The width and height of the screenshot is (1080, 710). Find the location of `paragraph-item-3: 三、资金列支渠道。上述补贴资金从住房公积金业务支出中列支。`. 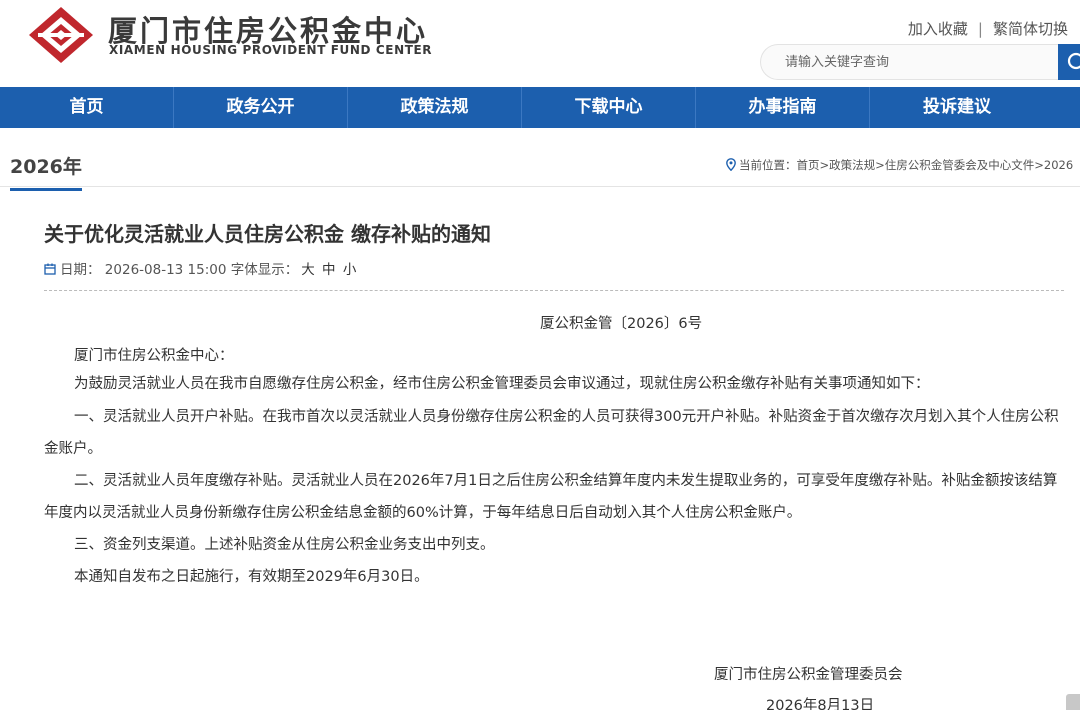

paragraph-item-3: 三、资金列支渠道。上述补贴资金从住房公积金业务支出中列支。 is located at coordinates (554, 545).